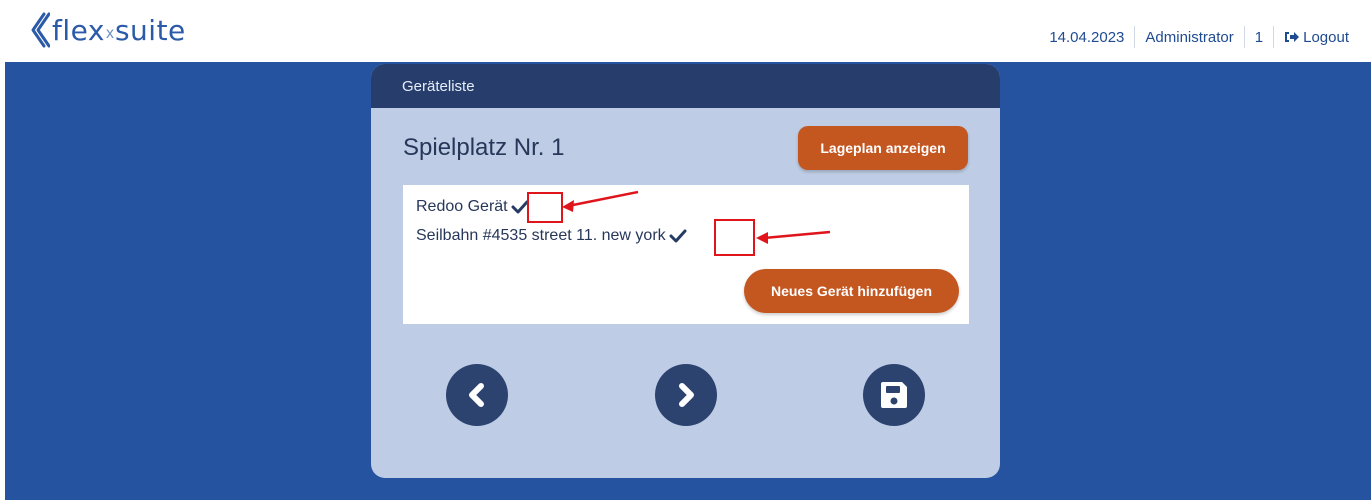 The height and width of the screenshot is (500, 1371). I want to click on current-date: 14.04.2023, so click(1087, 37).